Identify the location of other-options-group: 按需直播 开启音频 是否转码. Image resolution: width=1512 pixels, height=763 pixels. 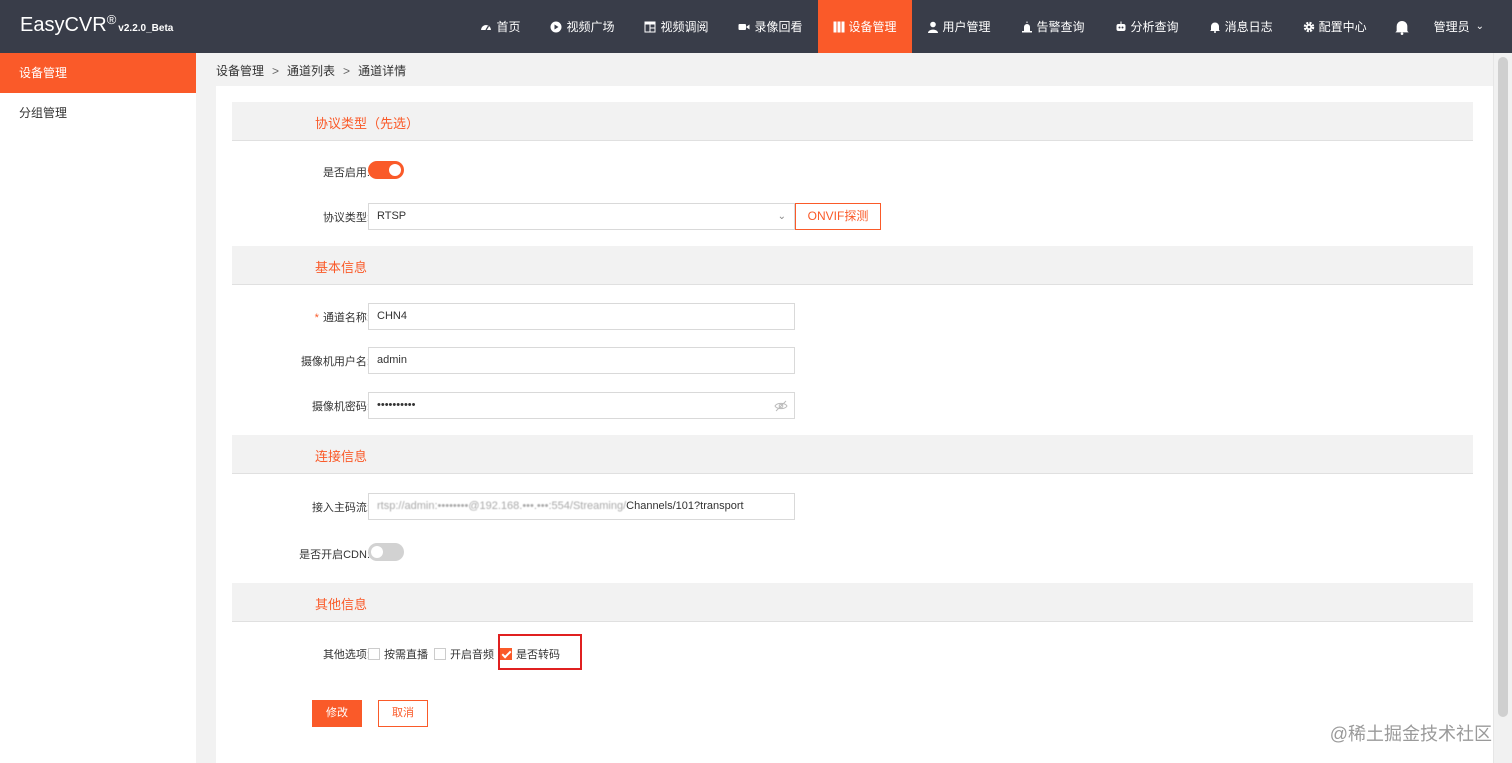
(467, 654).